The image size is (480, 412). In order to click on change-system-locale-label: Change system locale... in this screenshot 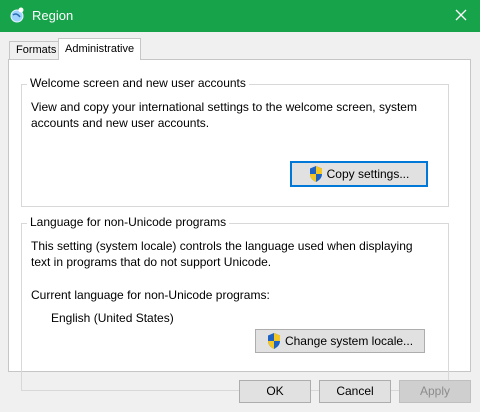, I will do `click(349, 341)`.